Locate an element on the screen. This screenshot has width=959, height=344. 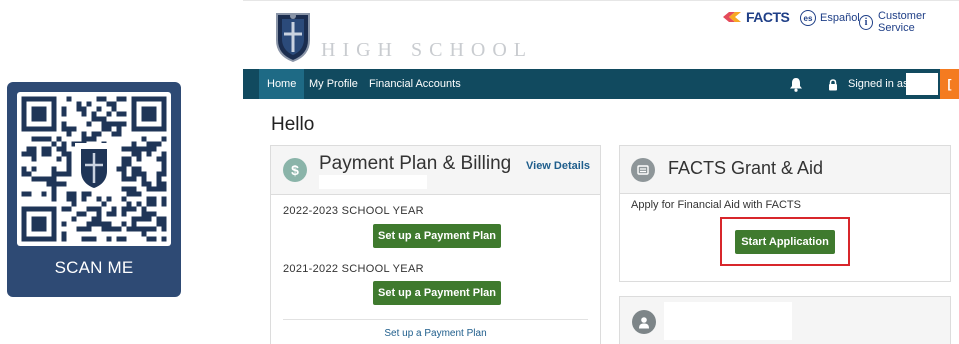
facts-chevrons-icon is located at coordinates (732, 17).